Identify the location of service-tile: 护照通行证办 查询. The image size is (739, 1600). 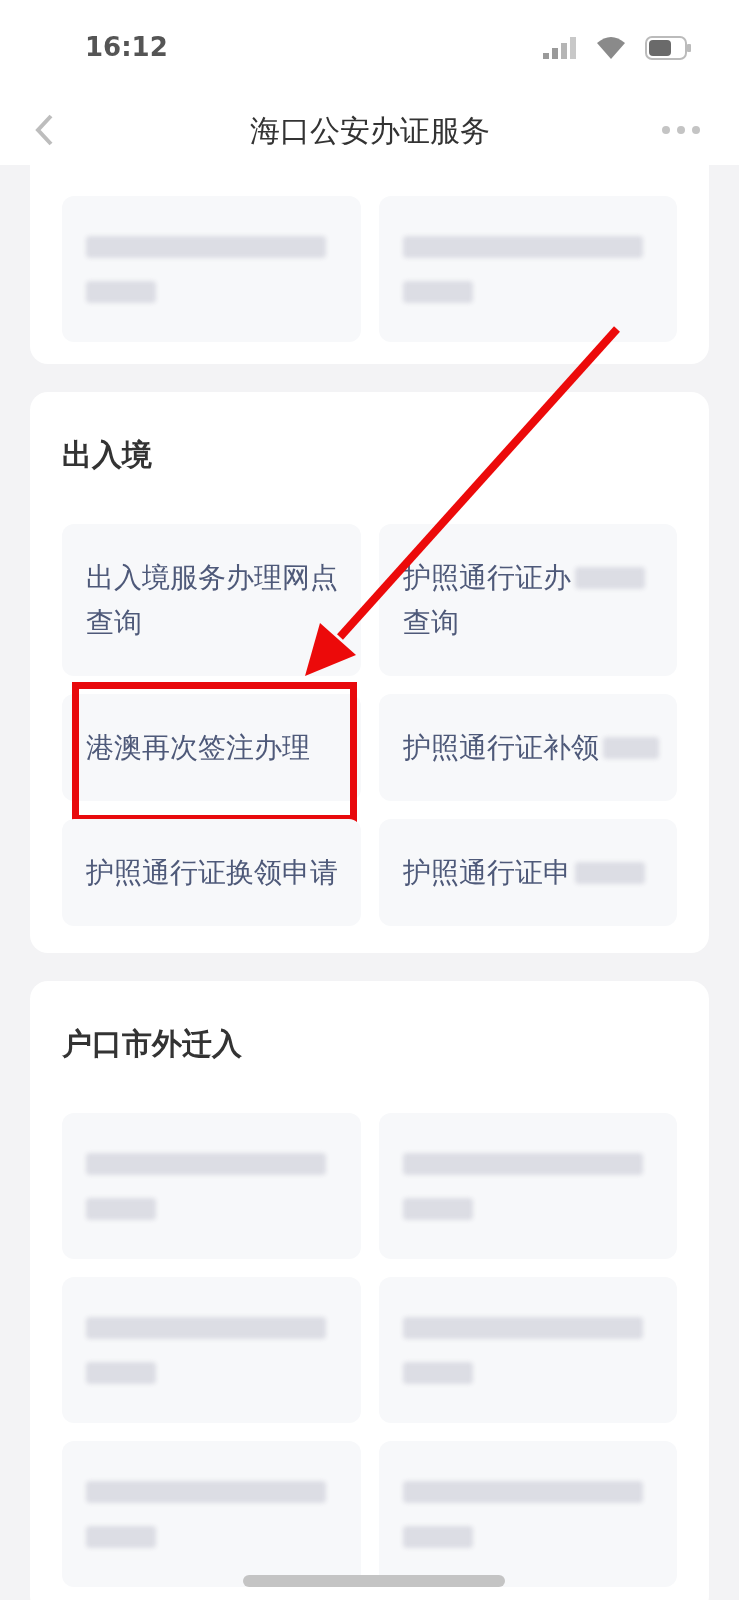
(527, 600).